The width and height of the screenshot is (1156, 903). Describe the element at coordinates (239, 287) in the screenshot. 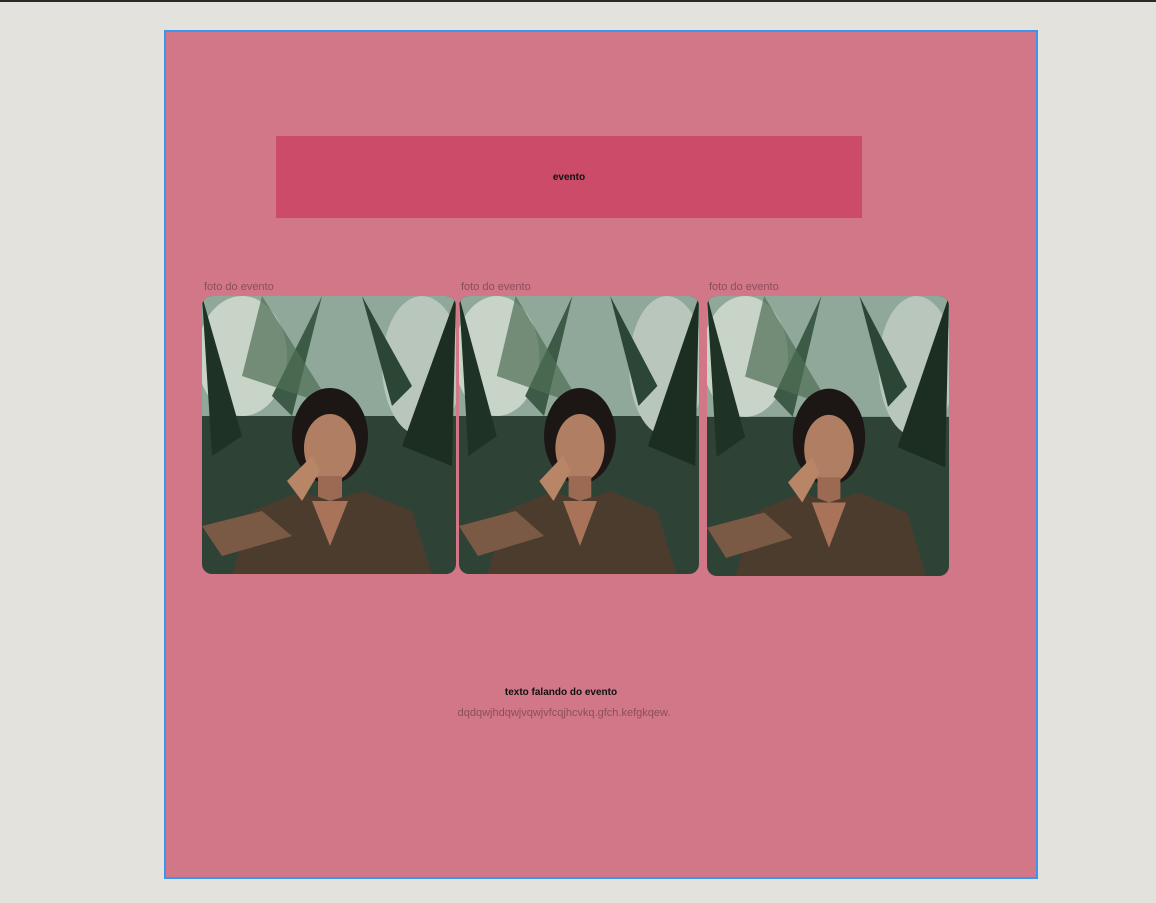

I see `photo-label-1: foto do evento` at that location.